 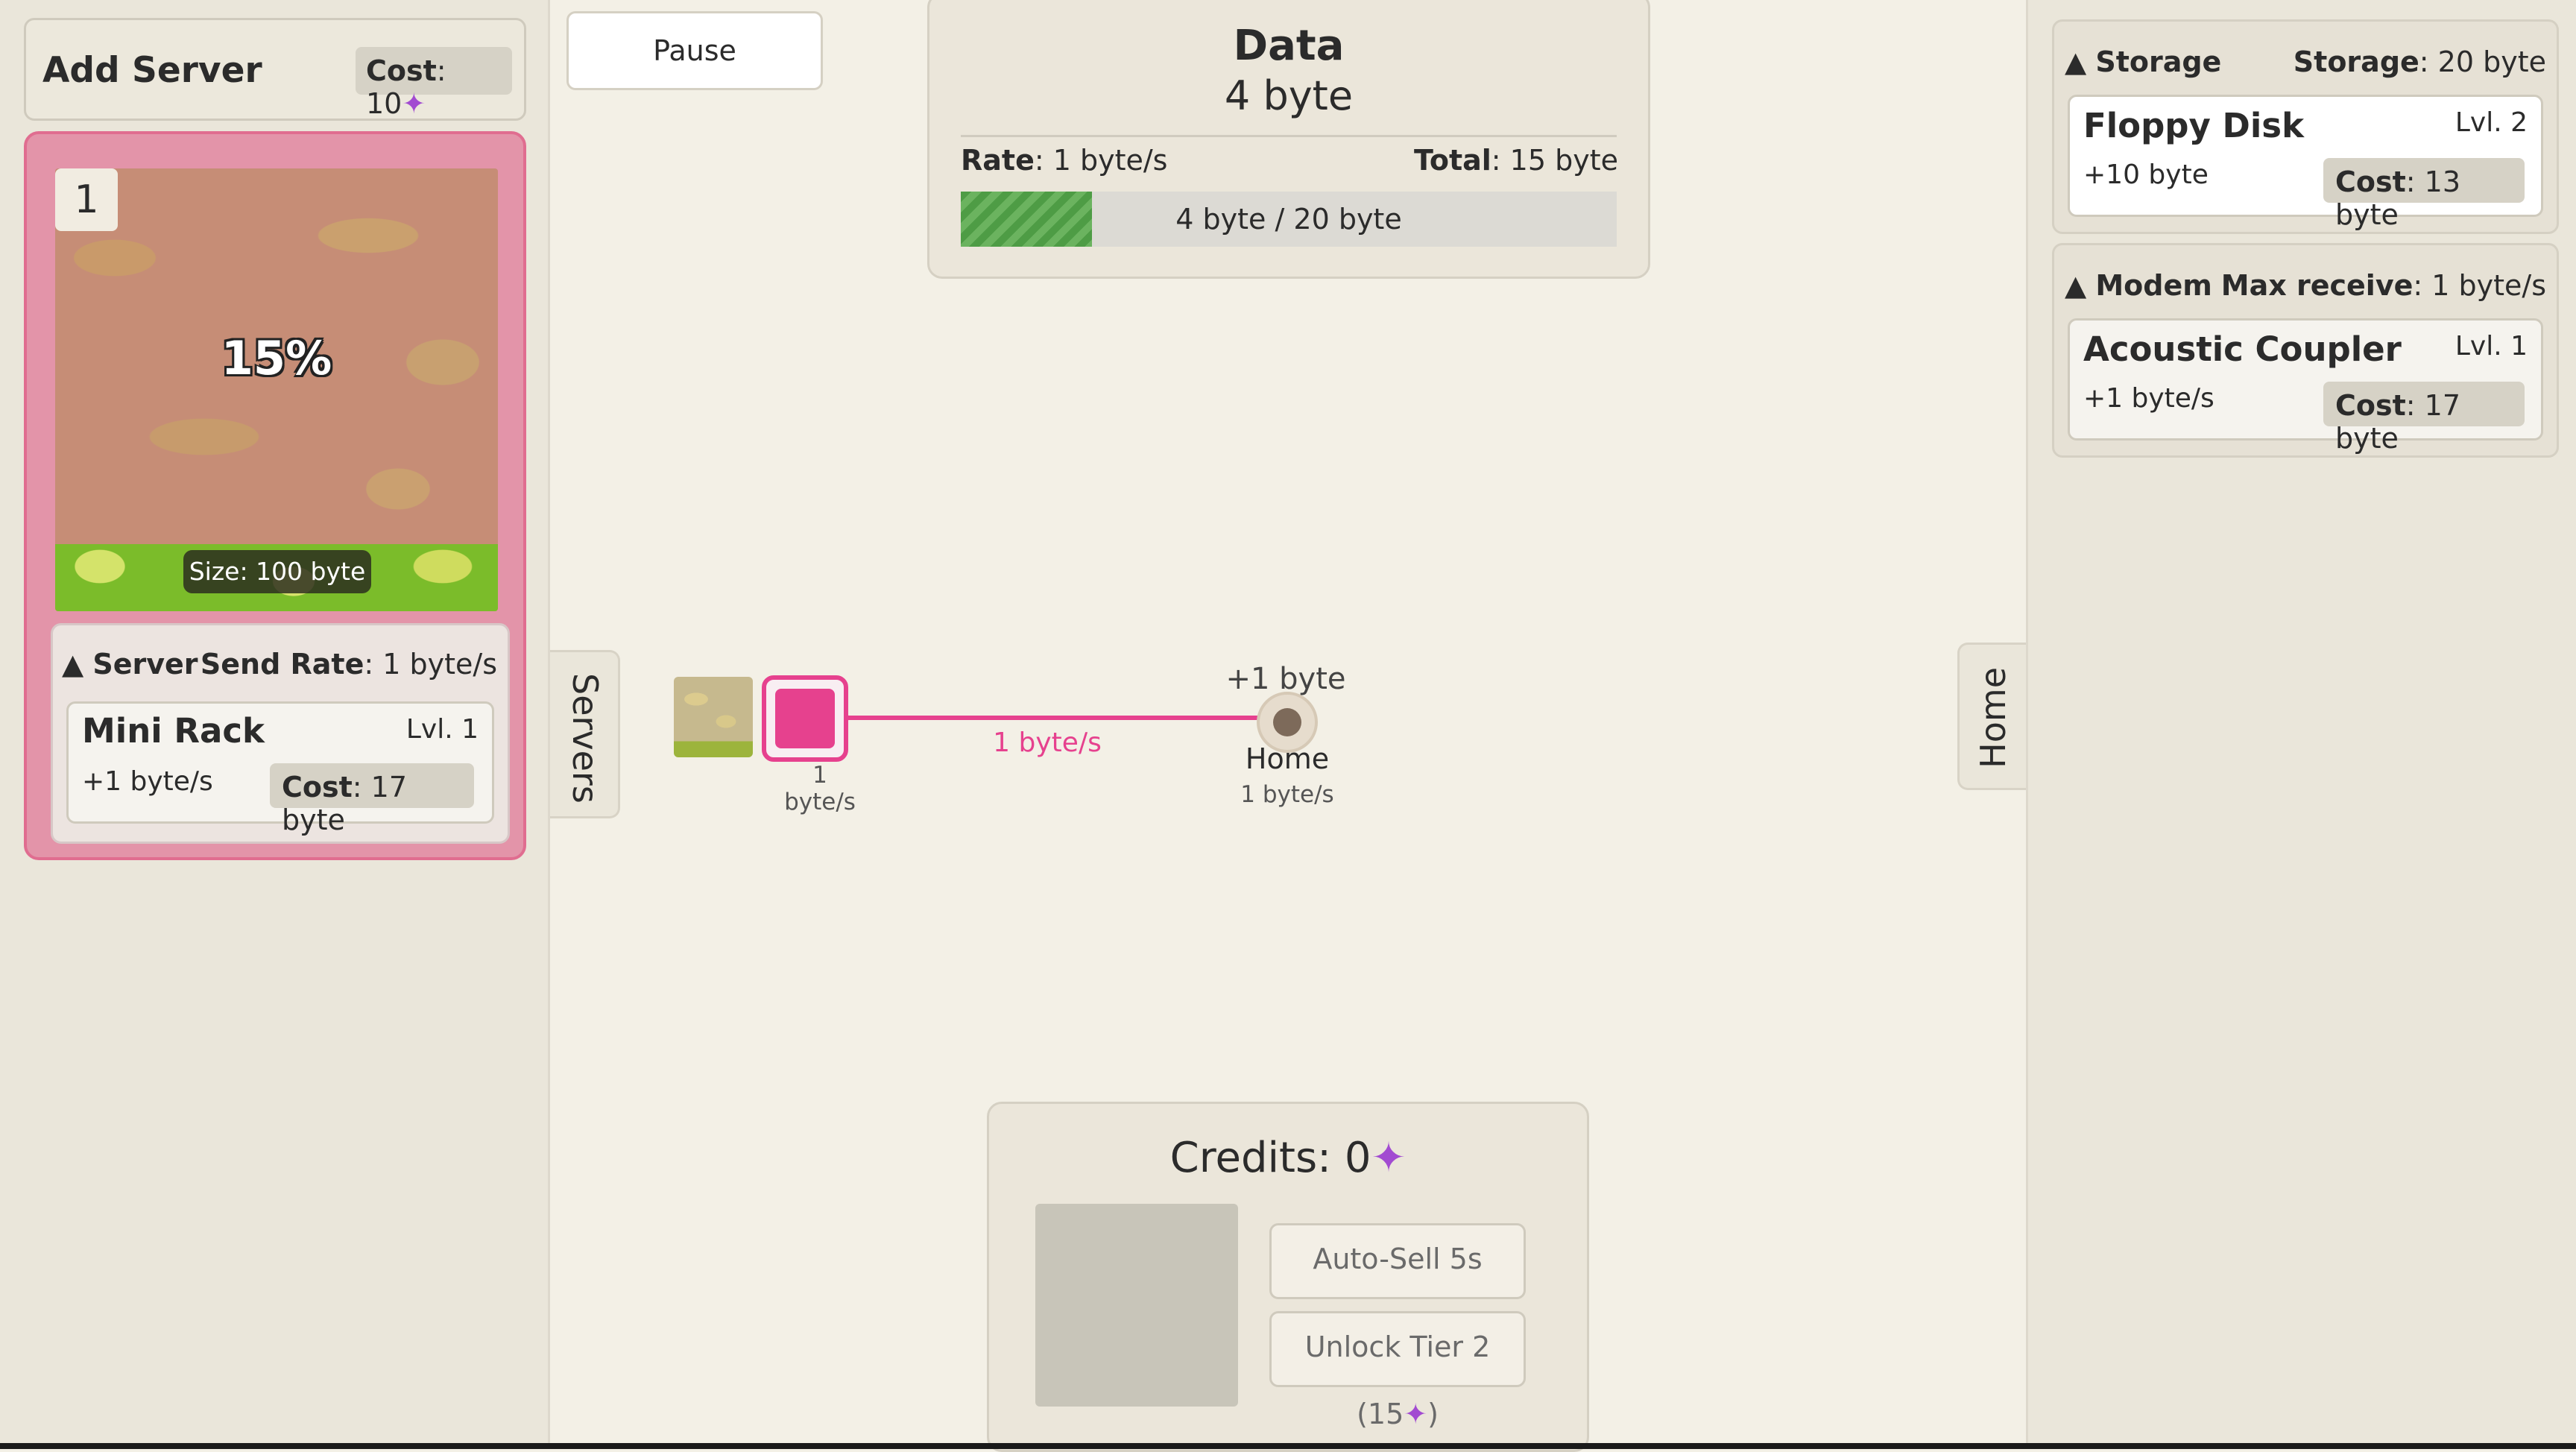 I want to click on data-total: Total: 15 byte, so click(x=1516, y=160).